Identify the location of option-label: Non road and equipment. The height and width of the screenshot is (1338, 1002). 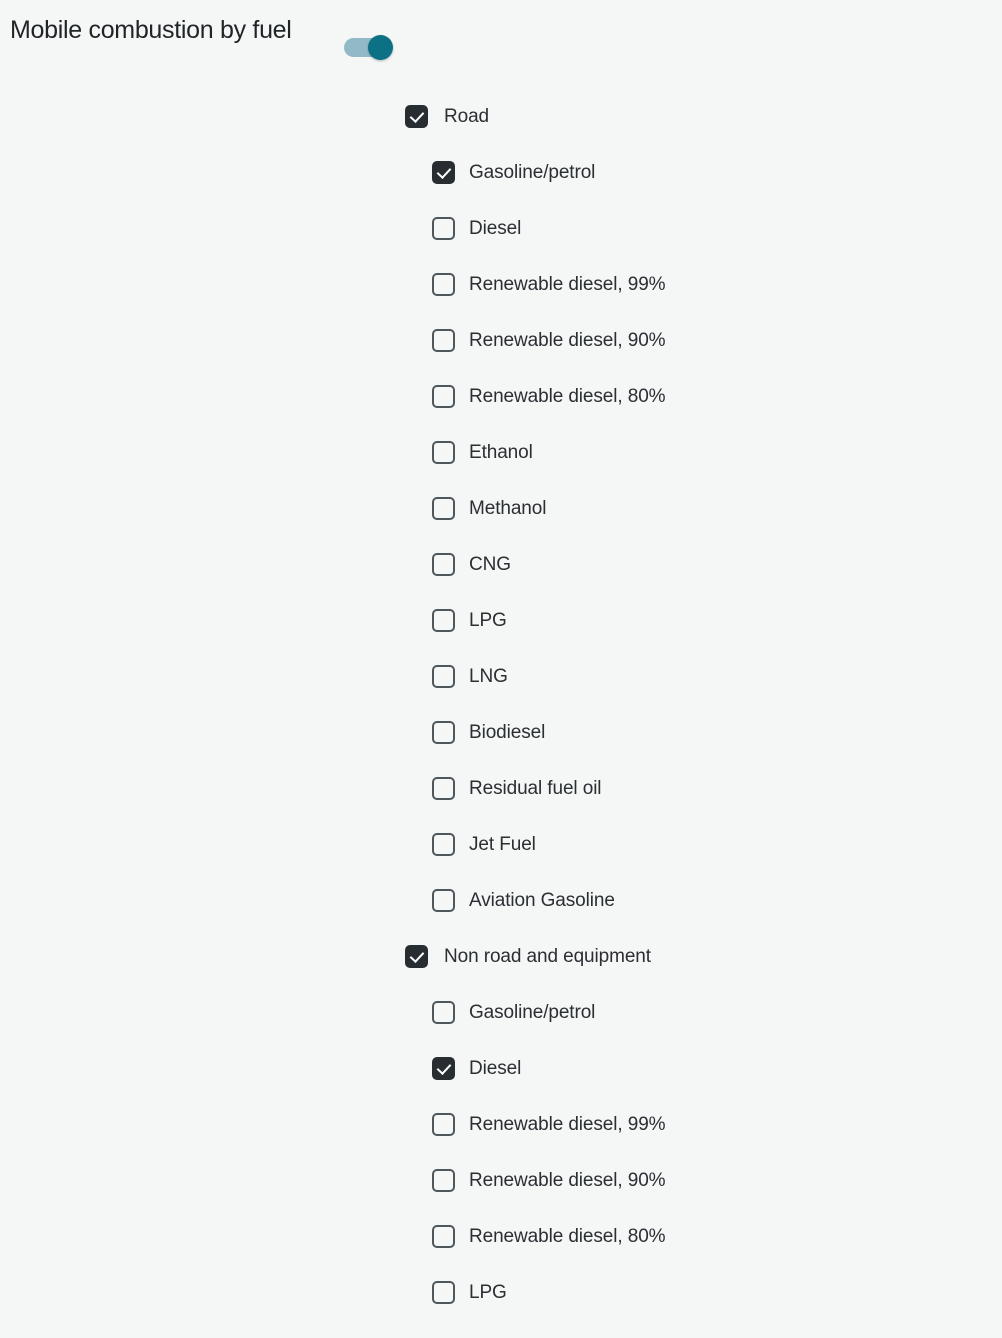
(547, 956).